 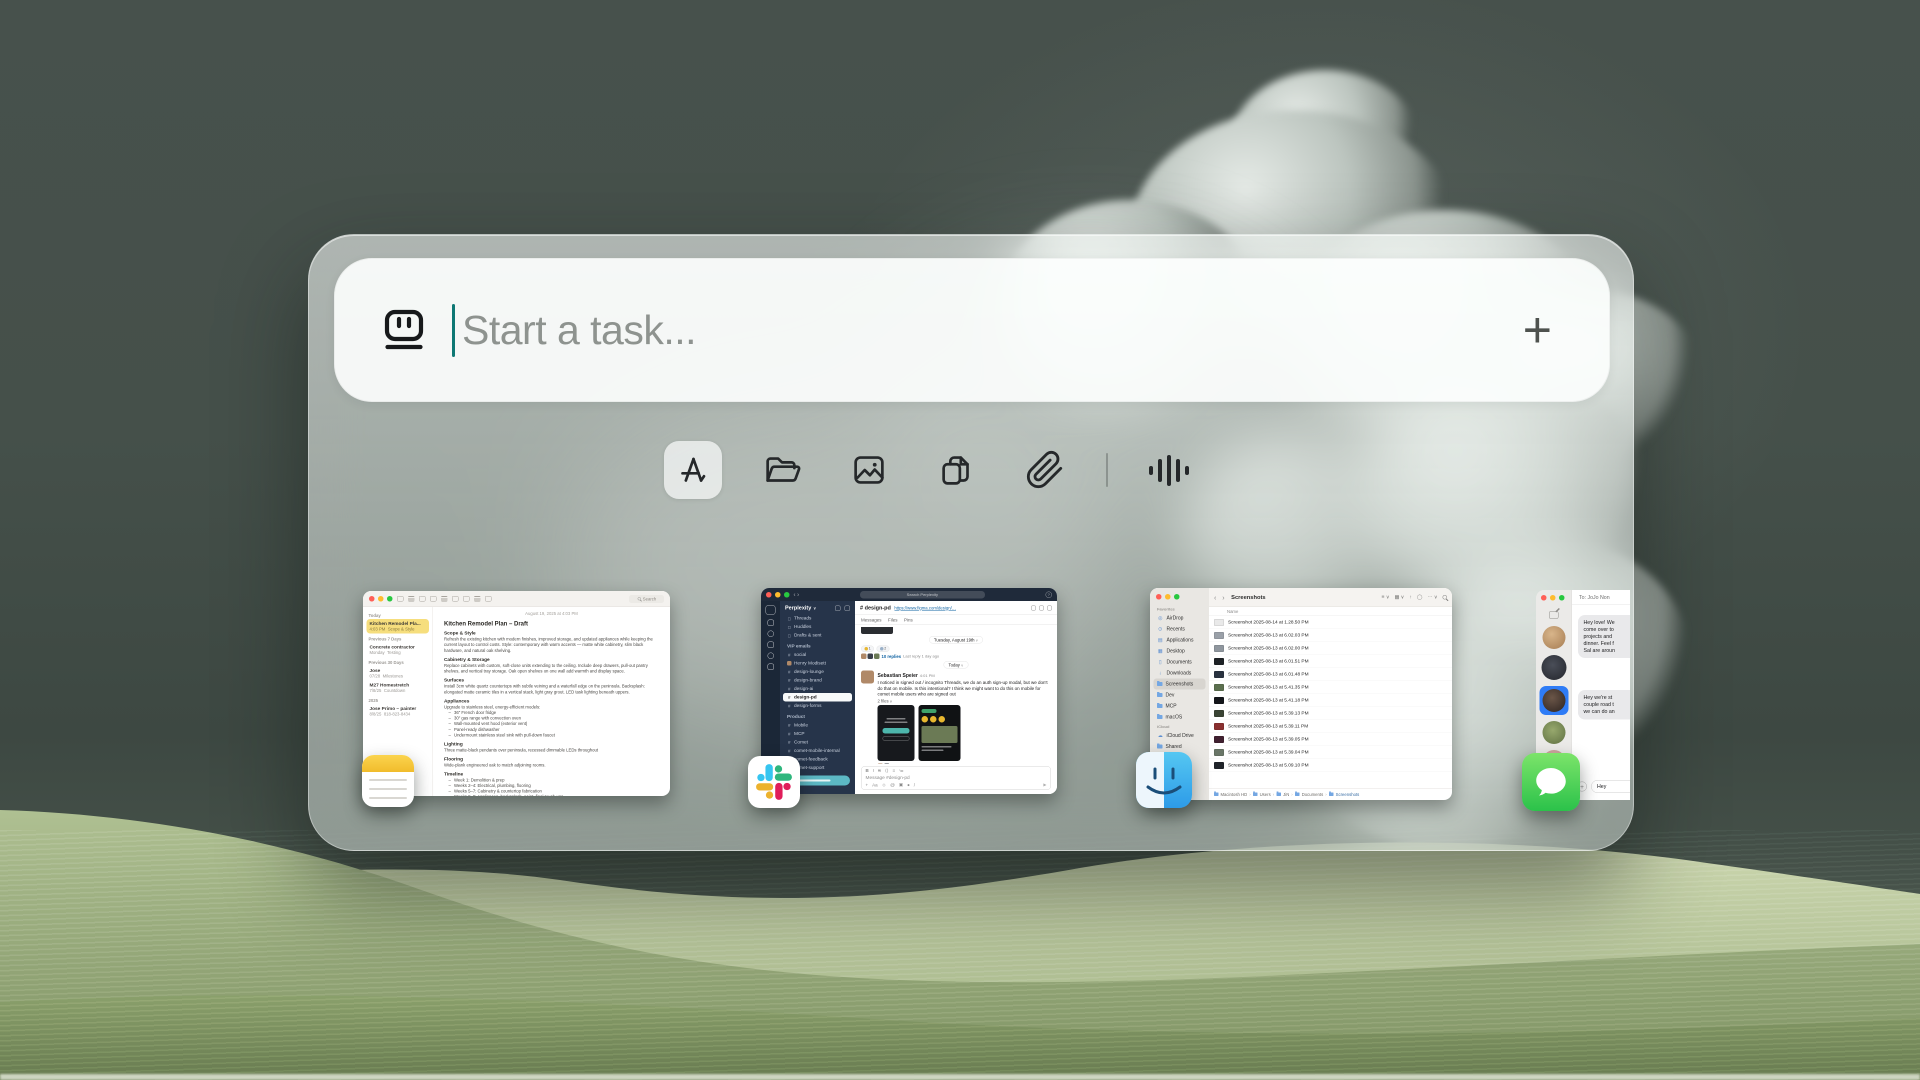 What do you see at coordinates (1045, 470) in the screenshot?
I see `tool-attachments-button` at bounding box center [1045, 470].